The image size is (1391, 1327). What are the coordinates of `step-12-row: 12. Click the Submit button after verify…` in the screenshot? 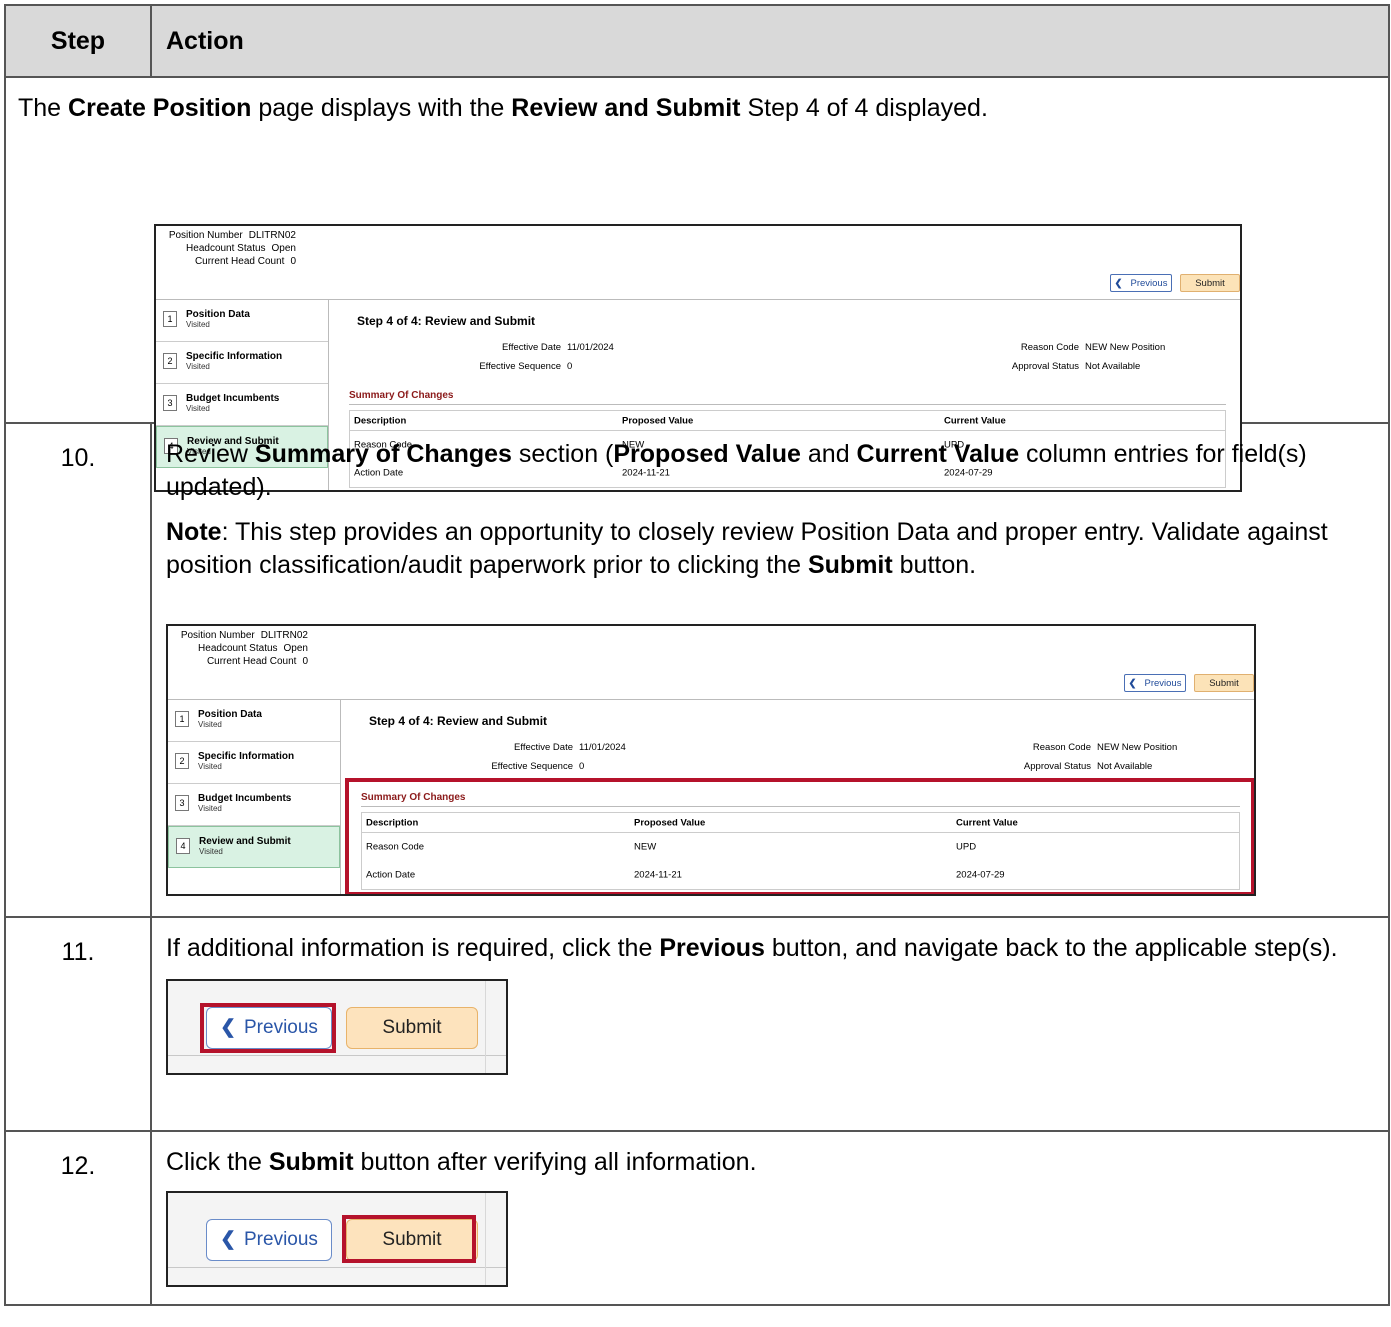 It's located at (697, 1218).